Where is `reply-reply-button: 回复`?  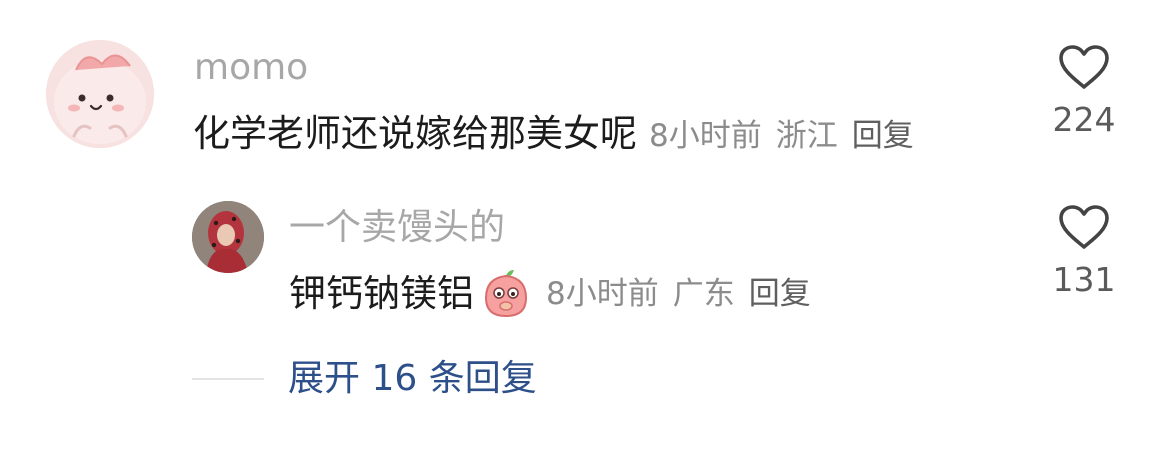
reply-reply-button: 回复 is located at coordinates (780, 294).